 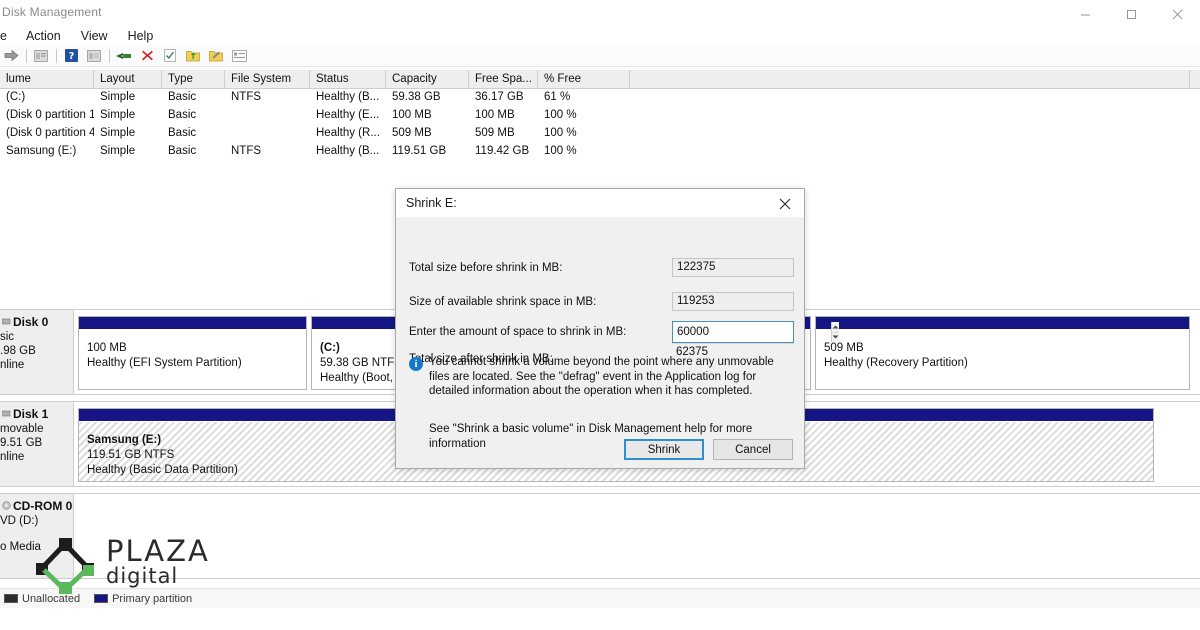 I want to click on partition-text-efi: 100 MB Healthy (EFI System Partition), so click(x=192, y=350).